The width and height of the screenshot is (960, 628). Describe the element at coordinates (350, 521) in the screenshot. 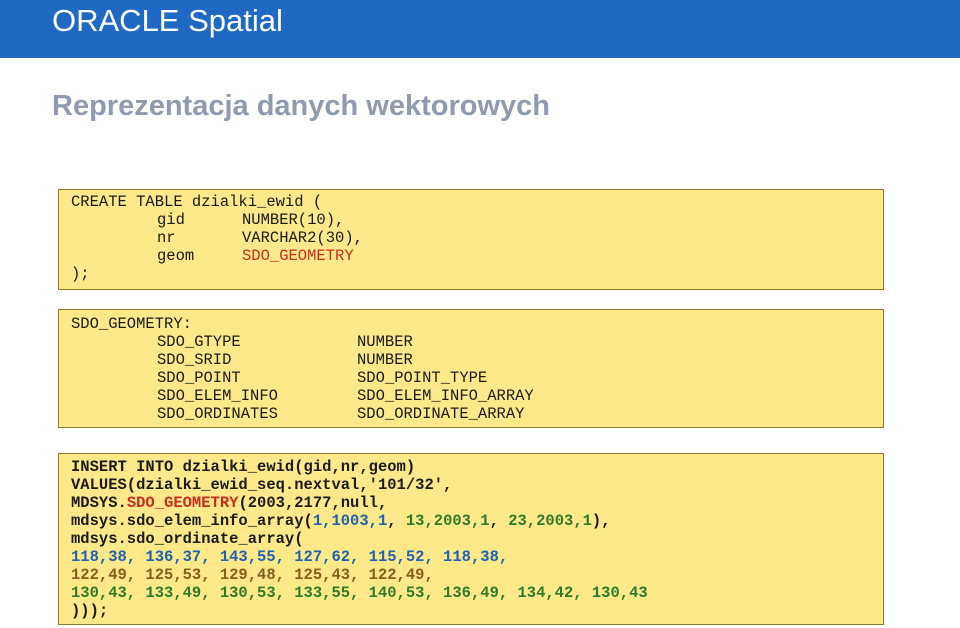

I see `elem-info-outer: 1,1003,1` at that location.